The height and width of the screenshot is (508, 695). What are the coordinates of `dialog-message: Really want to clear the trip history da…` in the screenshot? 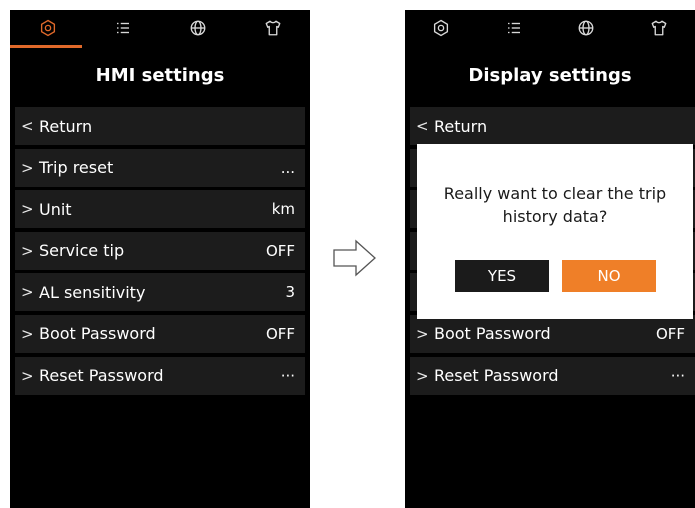 It's located at (555, 205).